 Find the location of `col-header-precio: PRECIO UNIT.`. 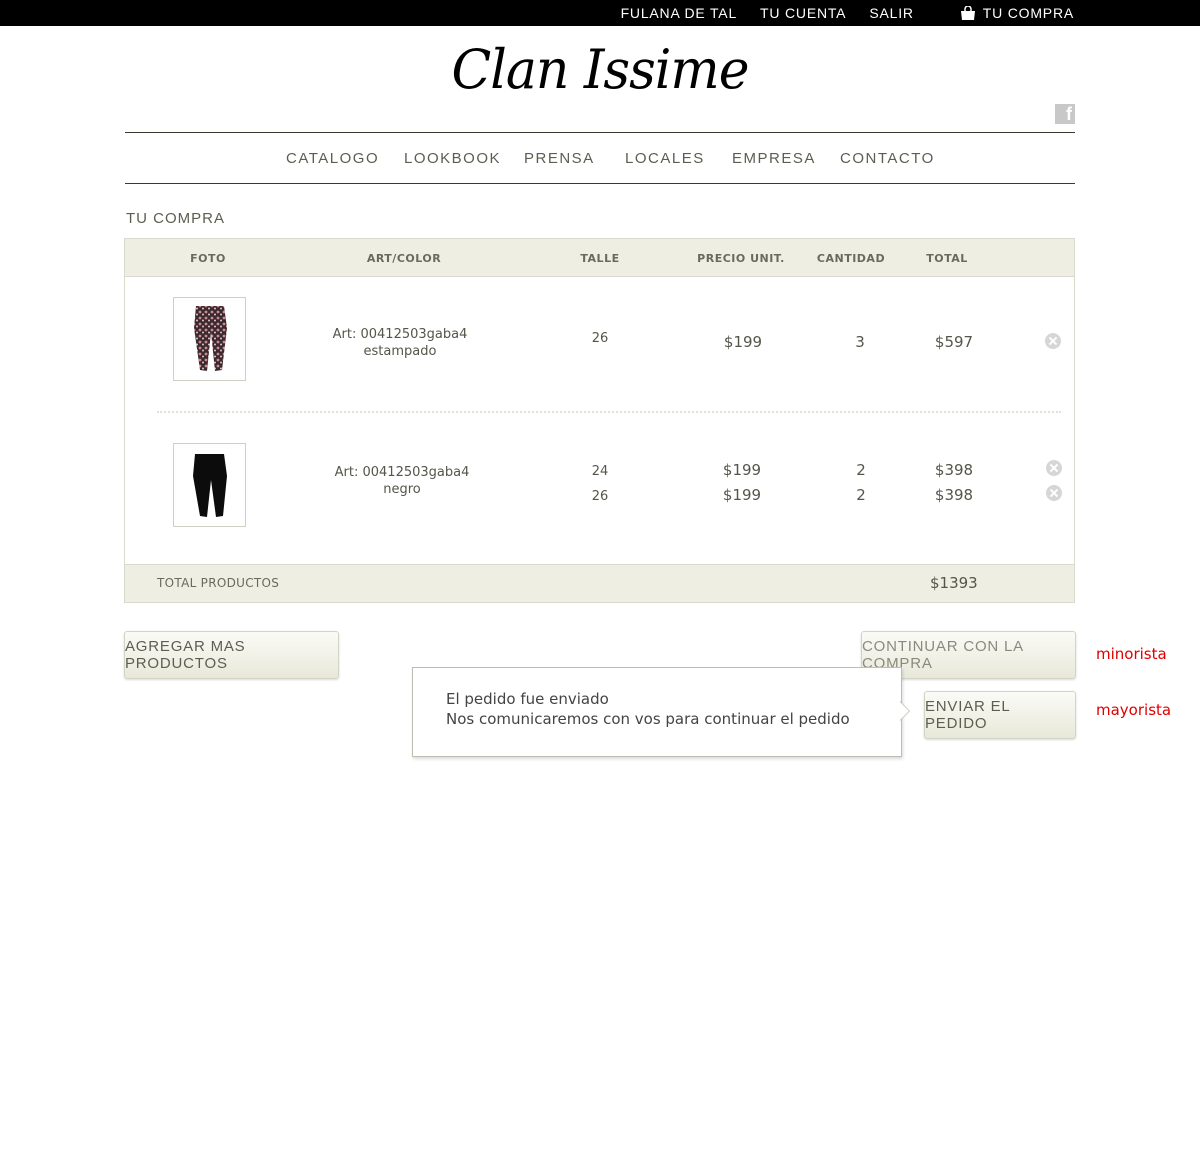

col-header-precio: PRECIO UNIT. is located at coordinates (741, 258).